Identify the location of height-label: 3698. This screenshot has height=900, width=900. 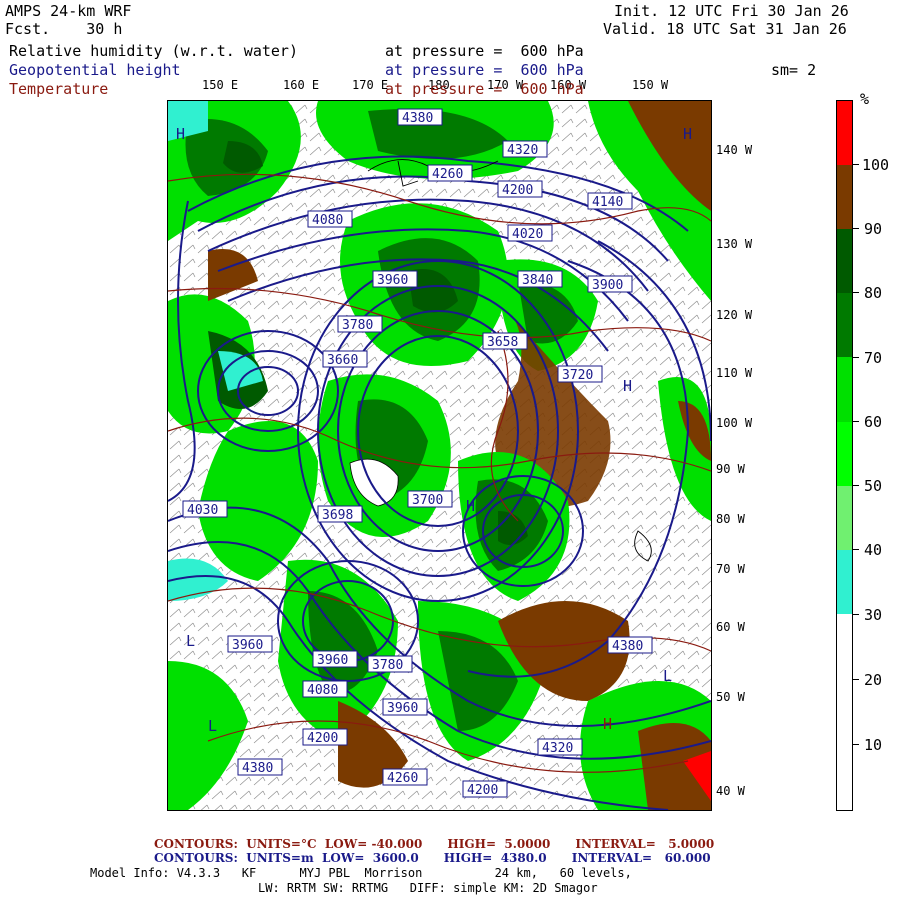
(340, 514).